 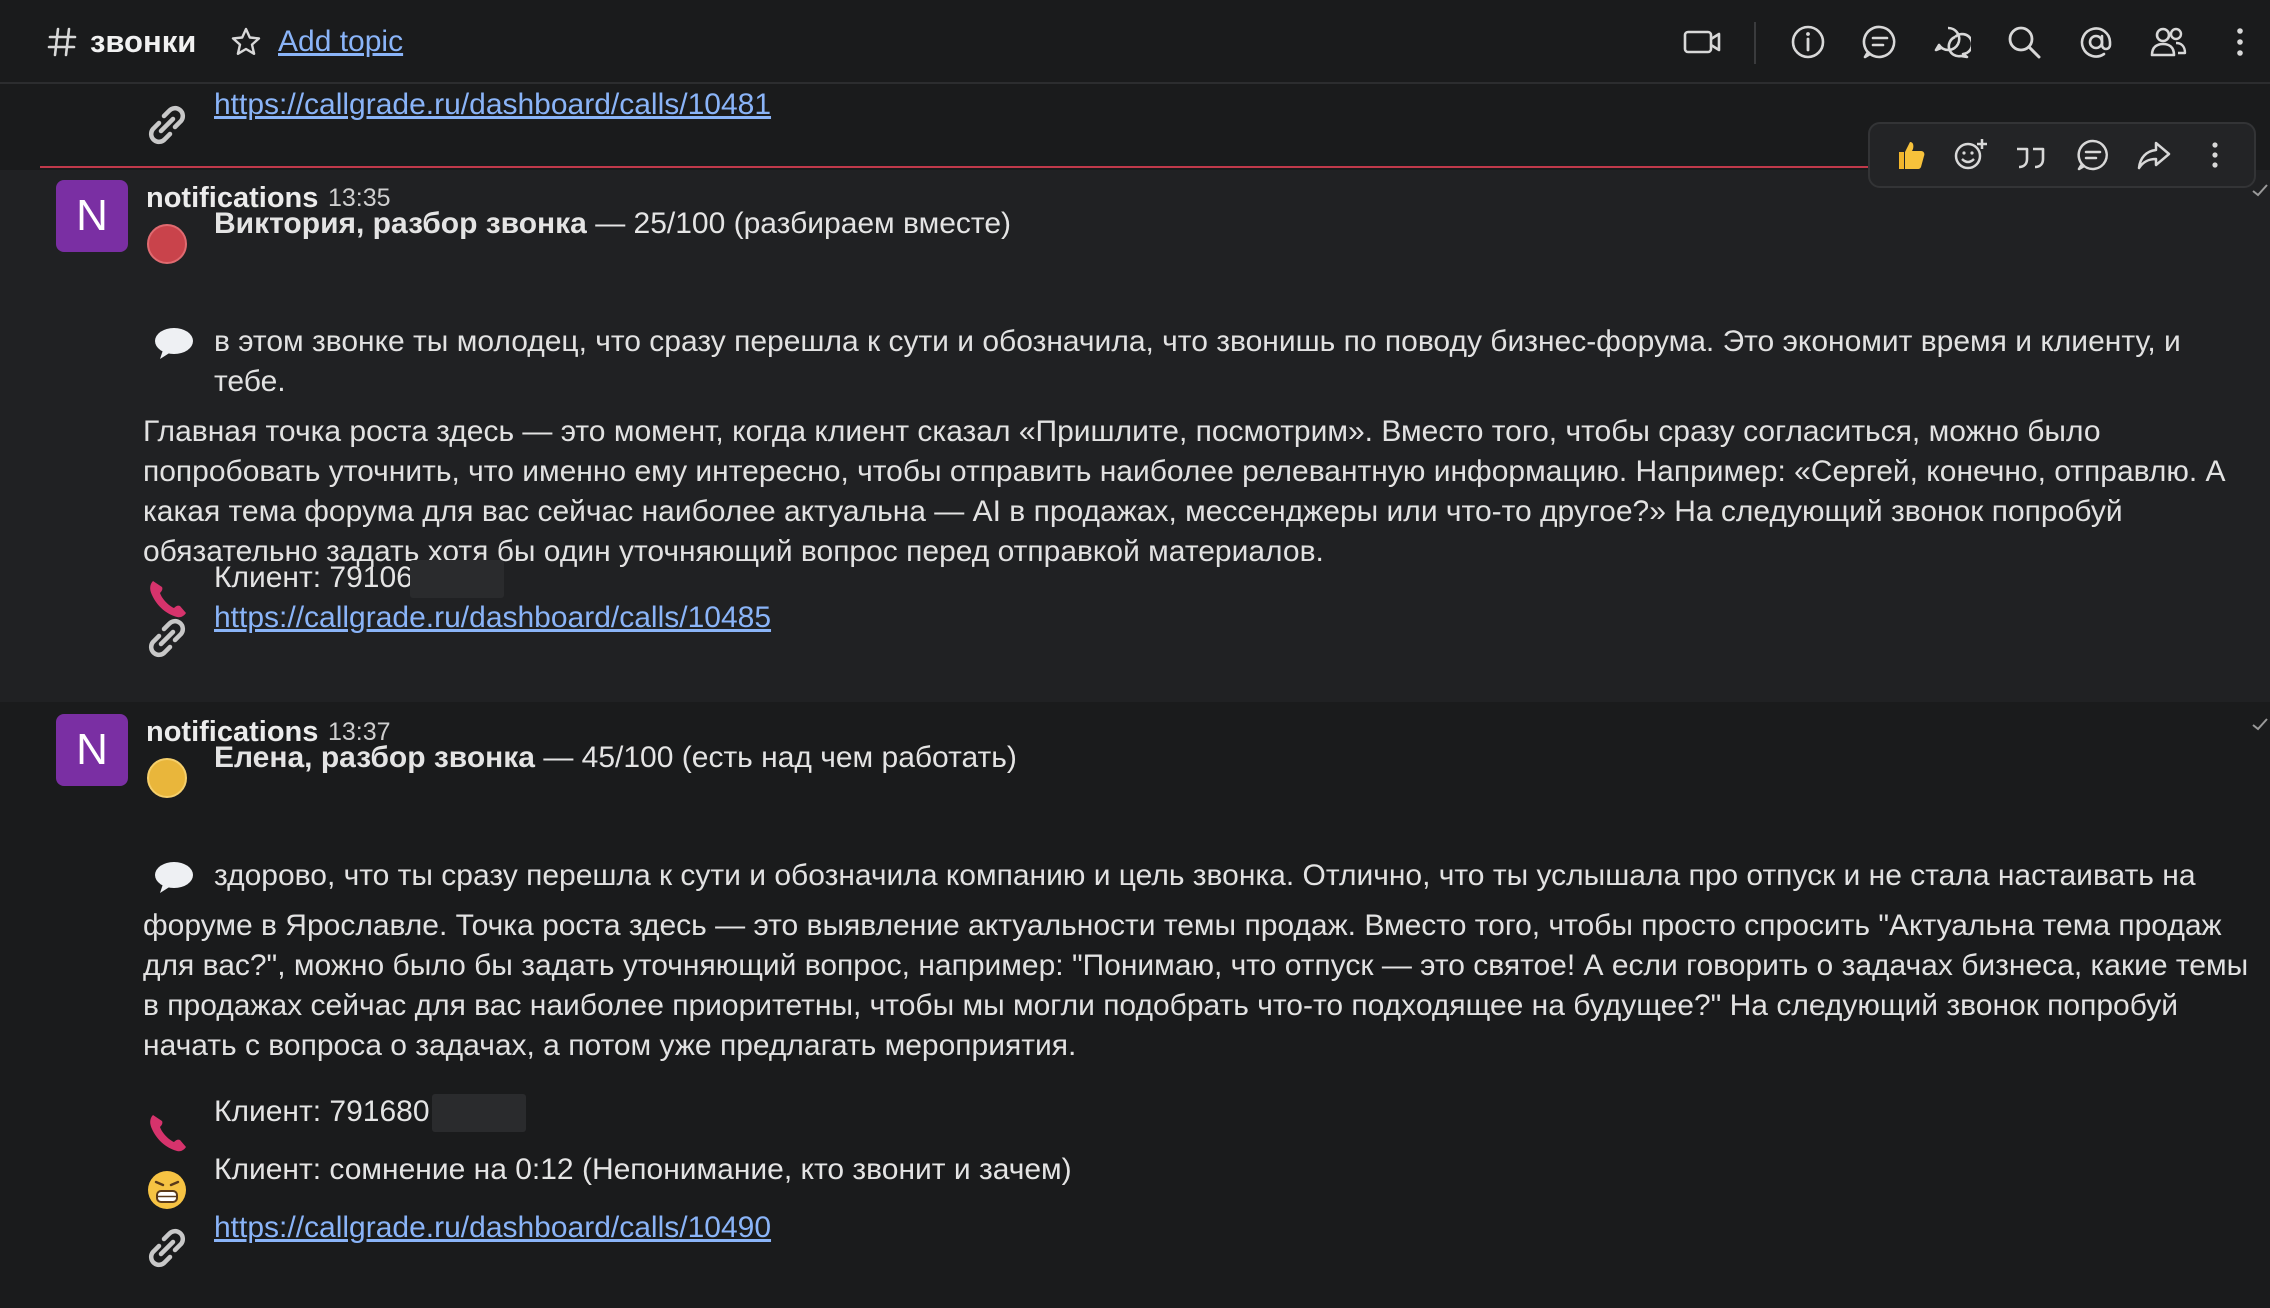 I want to click on message-action-bar, so click(x=2062, y=155).